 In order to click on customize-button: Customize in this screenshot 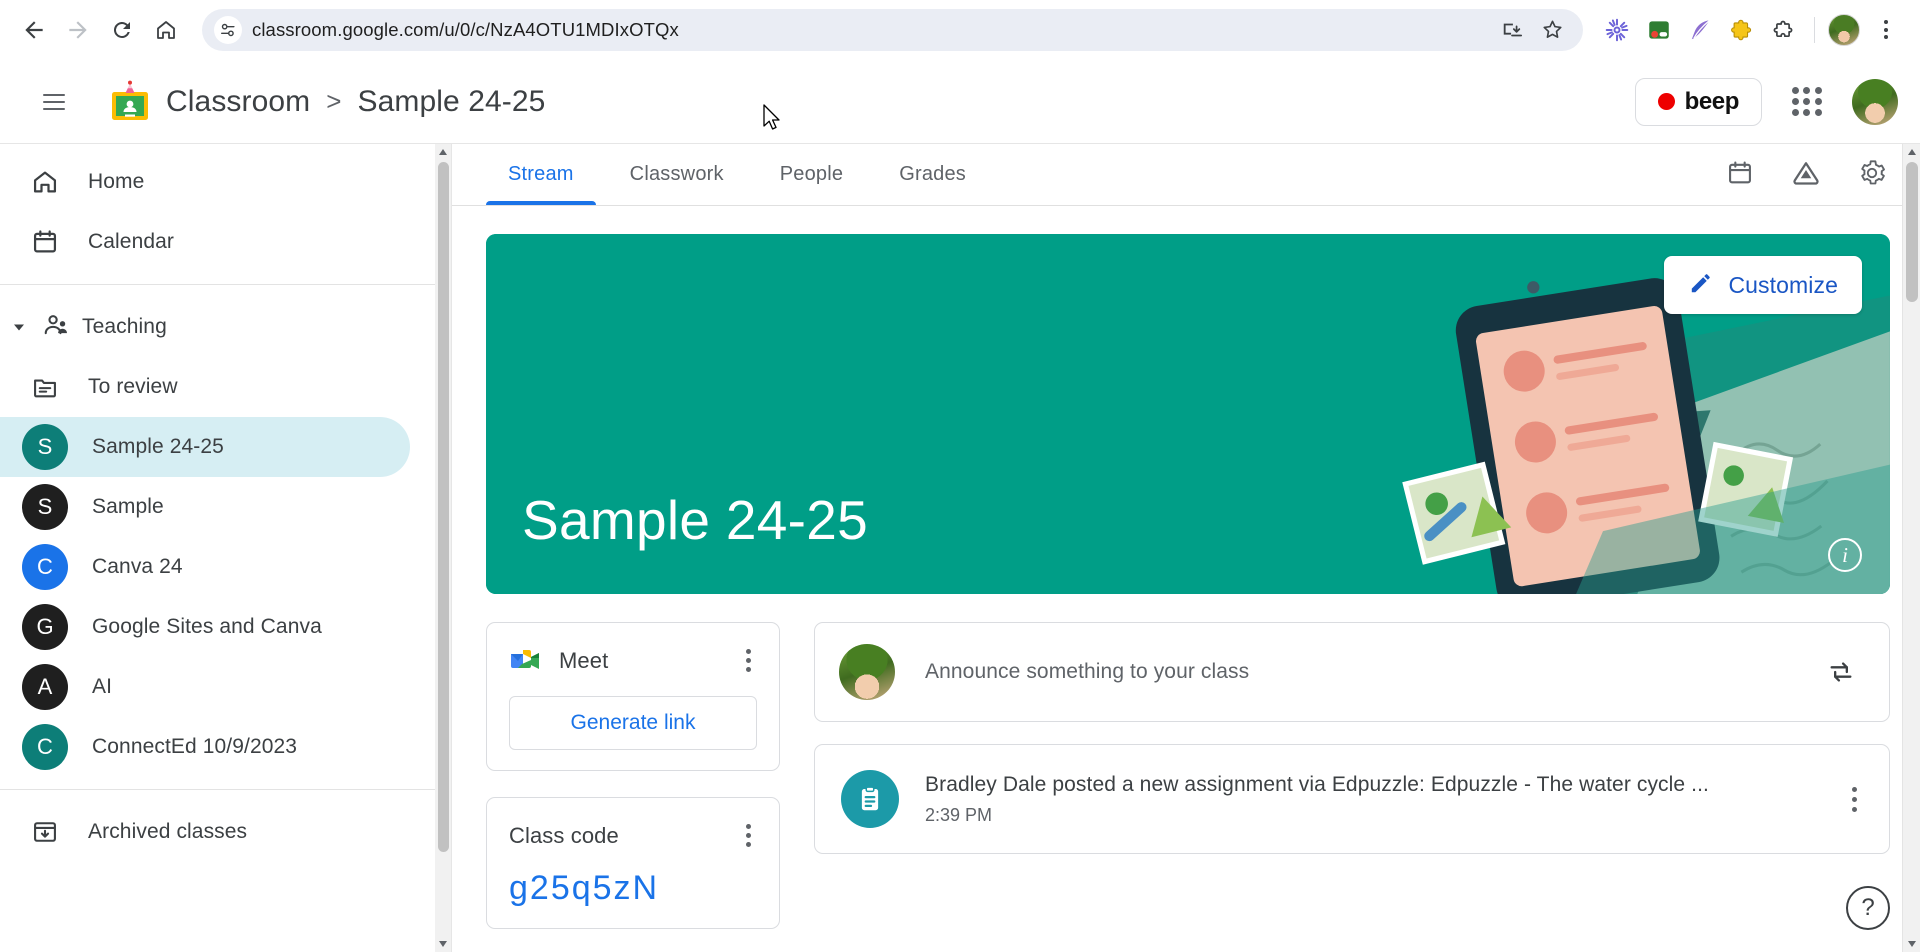, I will do `click(1763, 285)`.